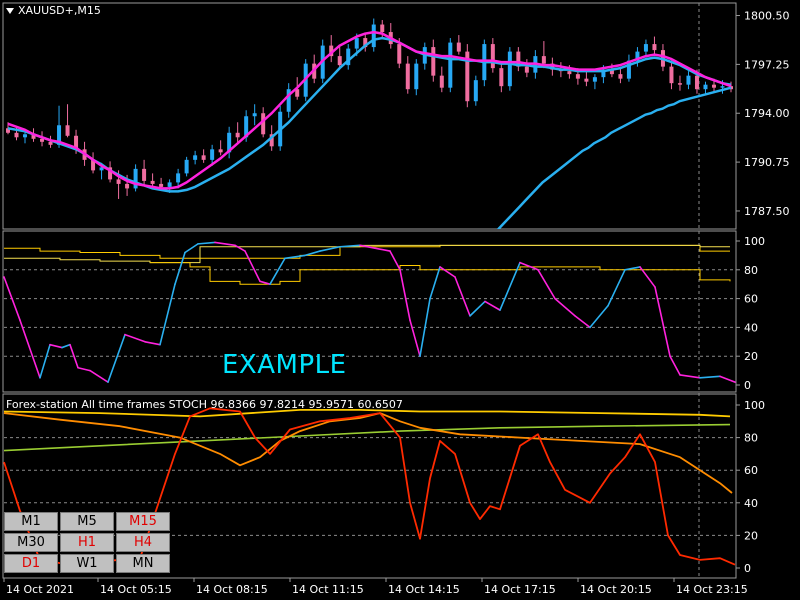 The width and height of the screenshot is (800, 600). I want to click on osc1-axis-label: 100, so click(754, 241).